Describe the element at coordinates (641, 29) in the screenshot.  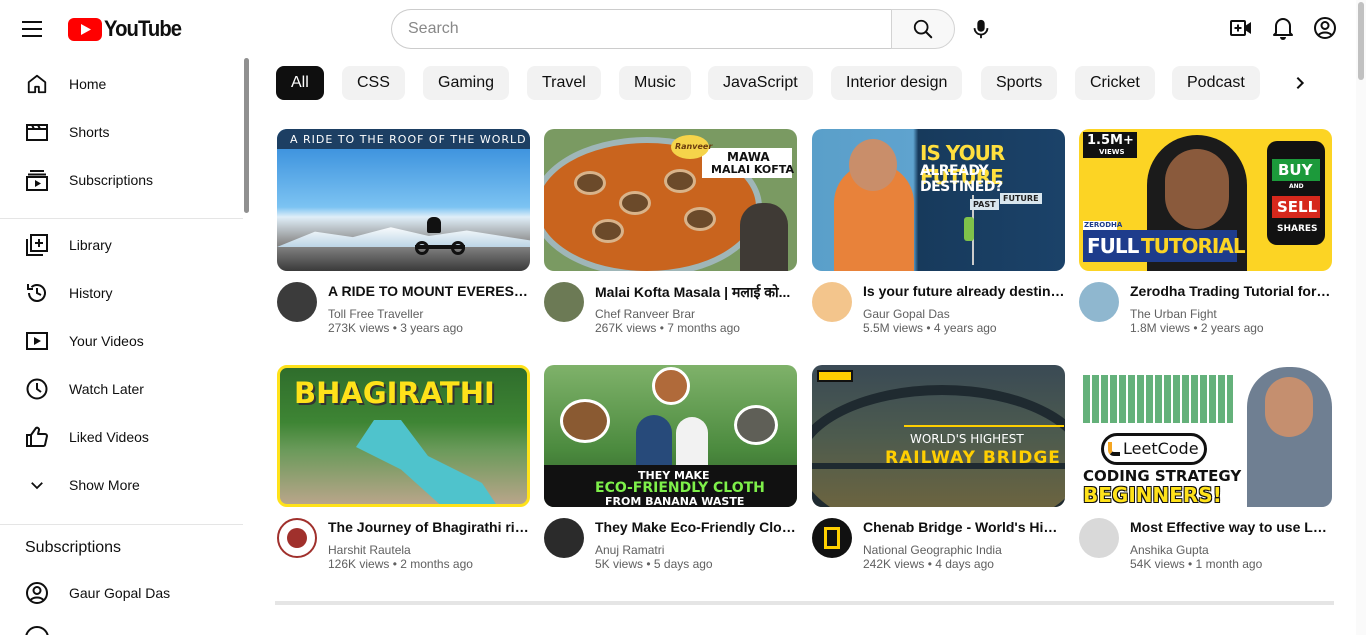
I see `search-input` at that location.